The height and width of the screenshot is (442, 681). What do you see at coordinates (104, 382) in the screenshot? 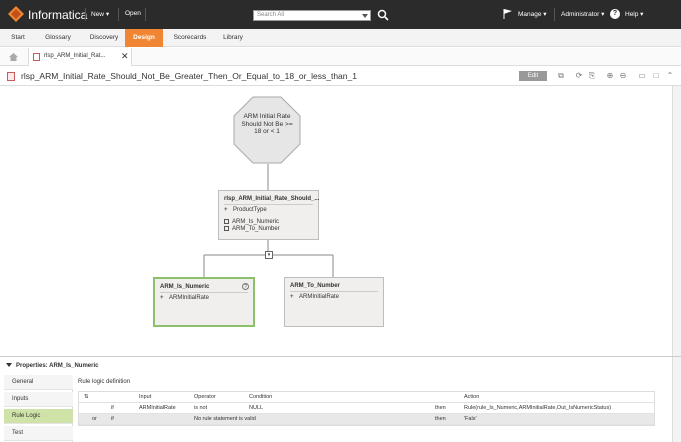
I see `rule-logic-label: Rule logic definition` at bounding box center [104, 382].